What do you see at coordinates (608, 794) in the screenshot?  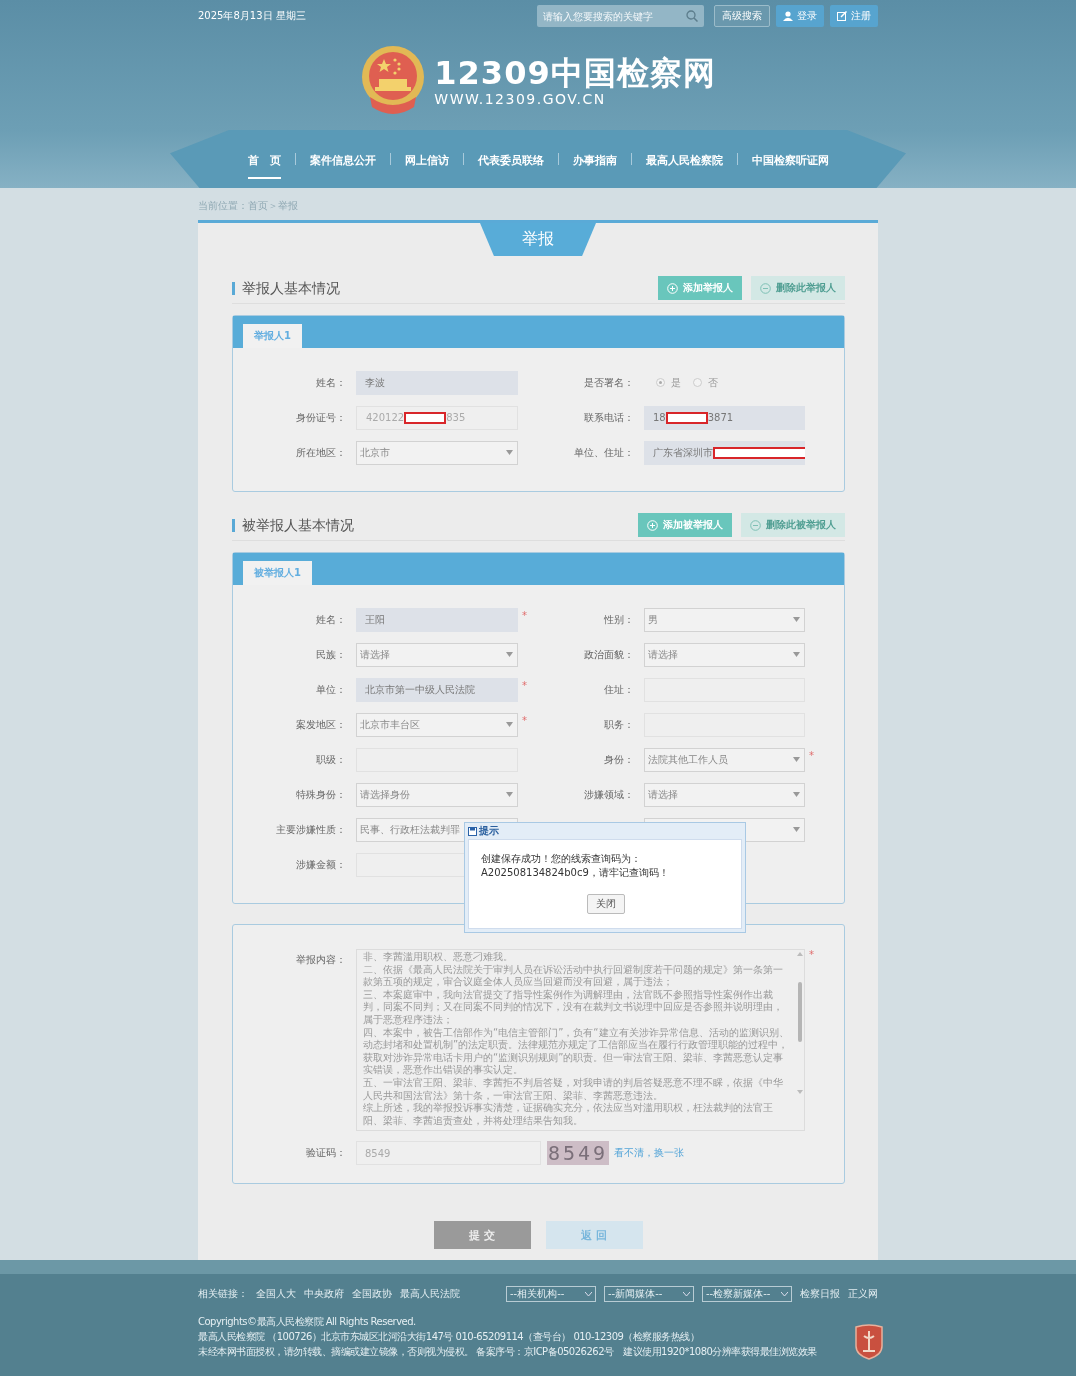 I see `field-label: 涉嫌领域：` at bounding box center [608, 794].